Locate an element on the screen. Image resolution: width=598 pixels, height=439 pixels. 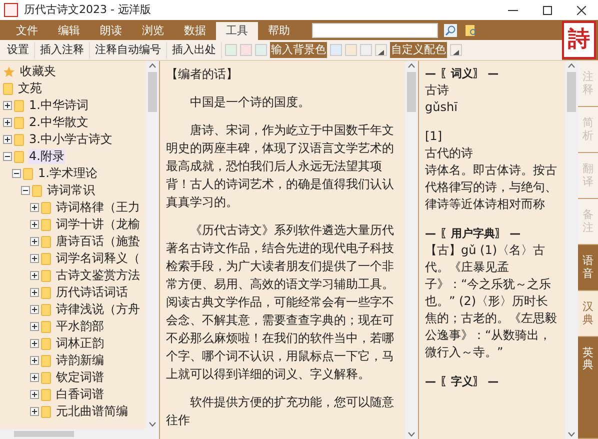
menu-tab: 文件 is located at coordinates (27, 31).